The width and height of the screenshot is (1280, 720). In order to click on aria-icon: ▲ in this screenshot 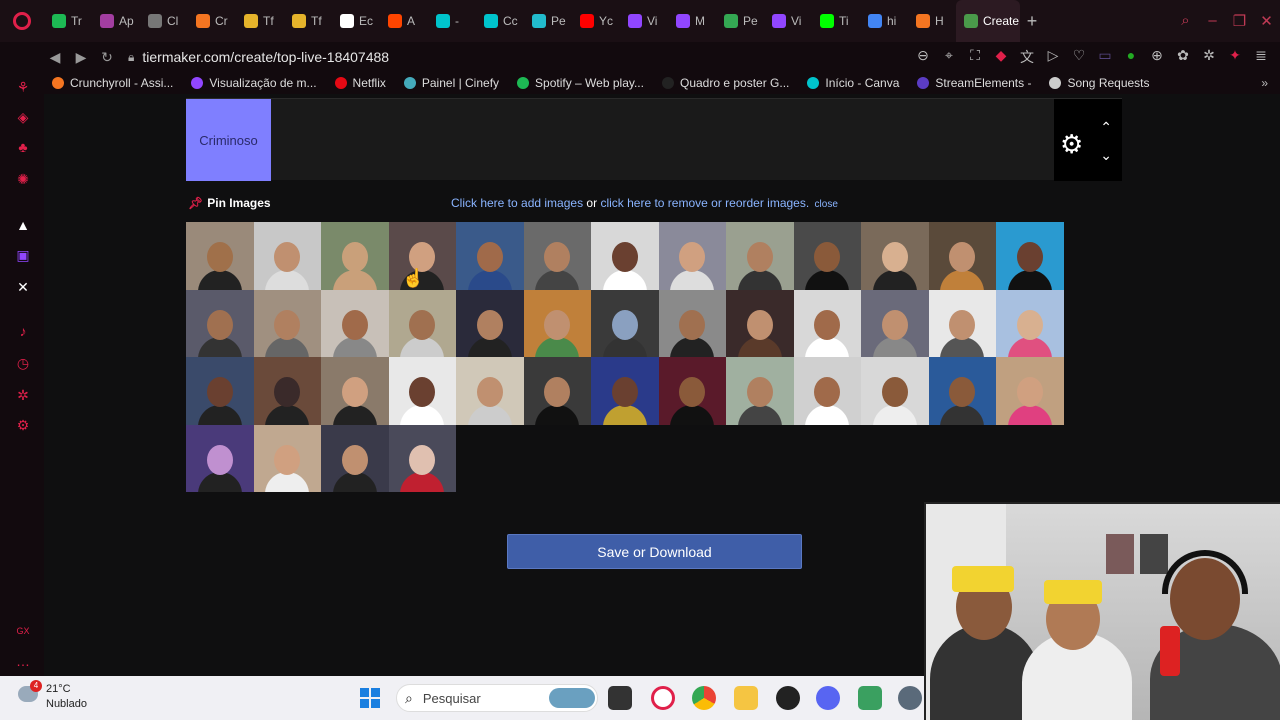, I will do `click(23, 225)`.